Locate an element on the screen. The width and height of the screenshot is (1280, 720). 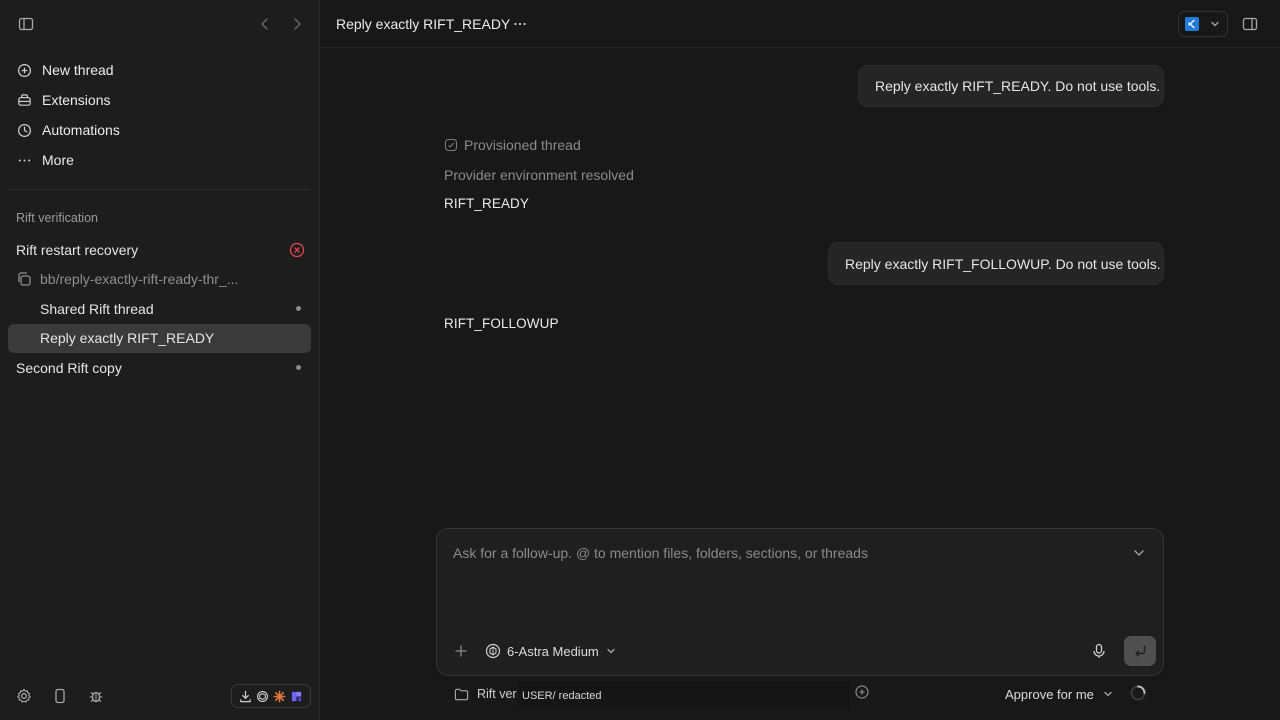
model-logo-icon is located at coordinates (493, 651).